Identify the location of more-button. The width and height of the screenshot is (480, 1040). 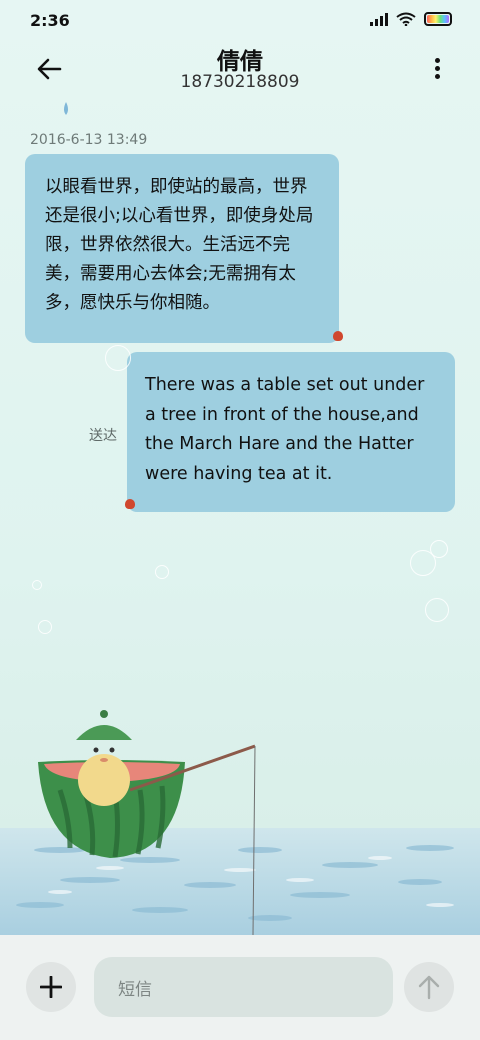
(437, 71).